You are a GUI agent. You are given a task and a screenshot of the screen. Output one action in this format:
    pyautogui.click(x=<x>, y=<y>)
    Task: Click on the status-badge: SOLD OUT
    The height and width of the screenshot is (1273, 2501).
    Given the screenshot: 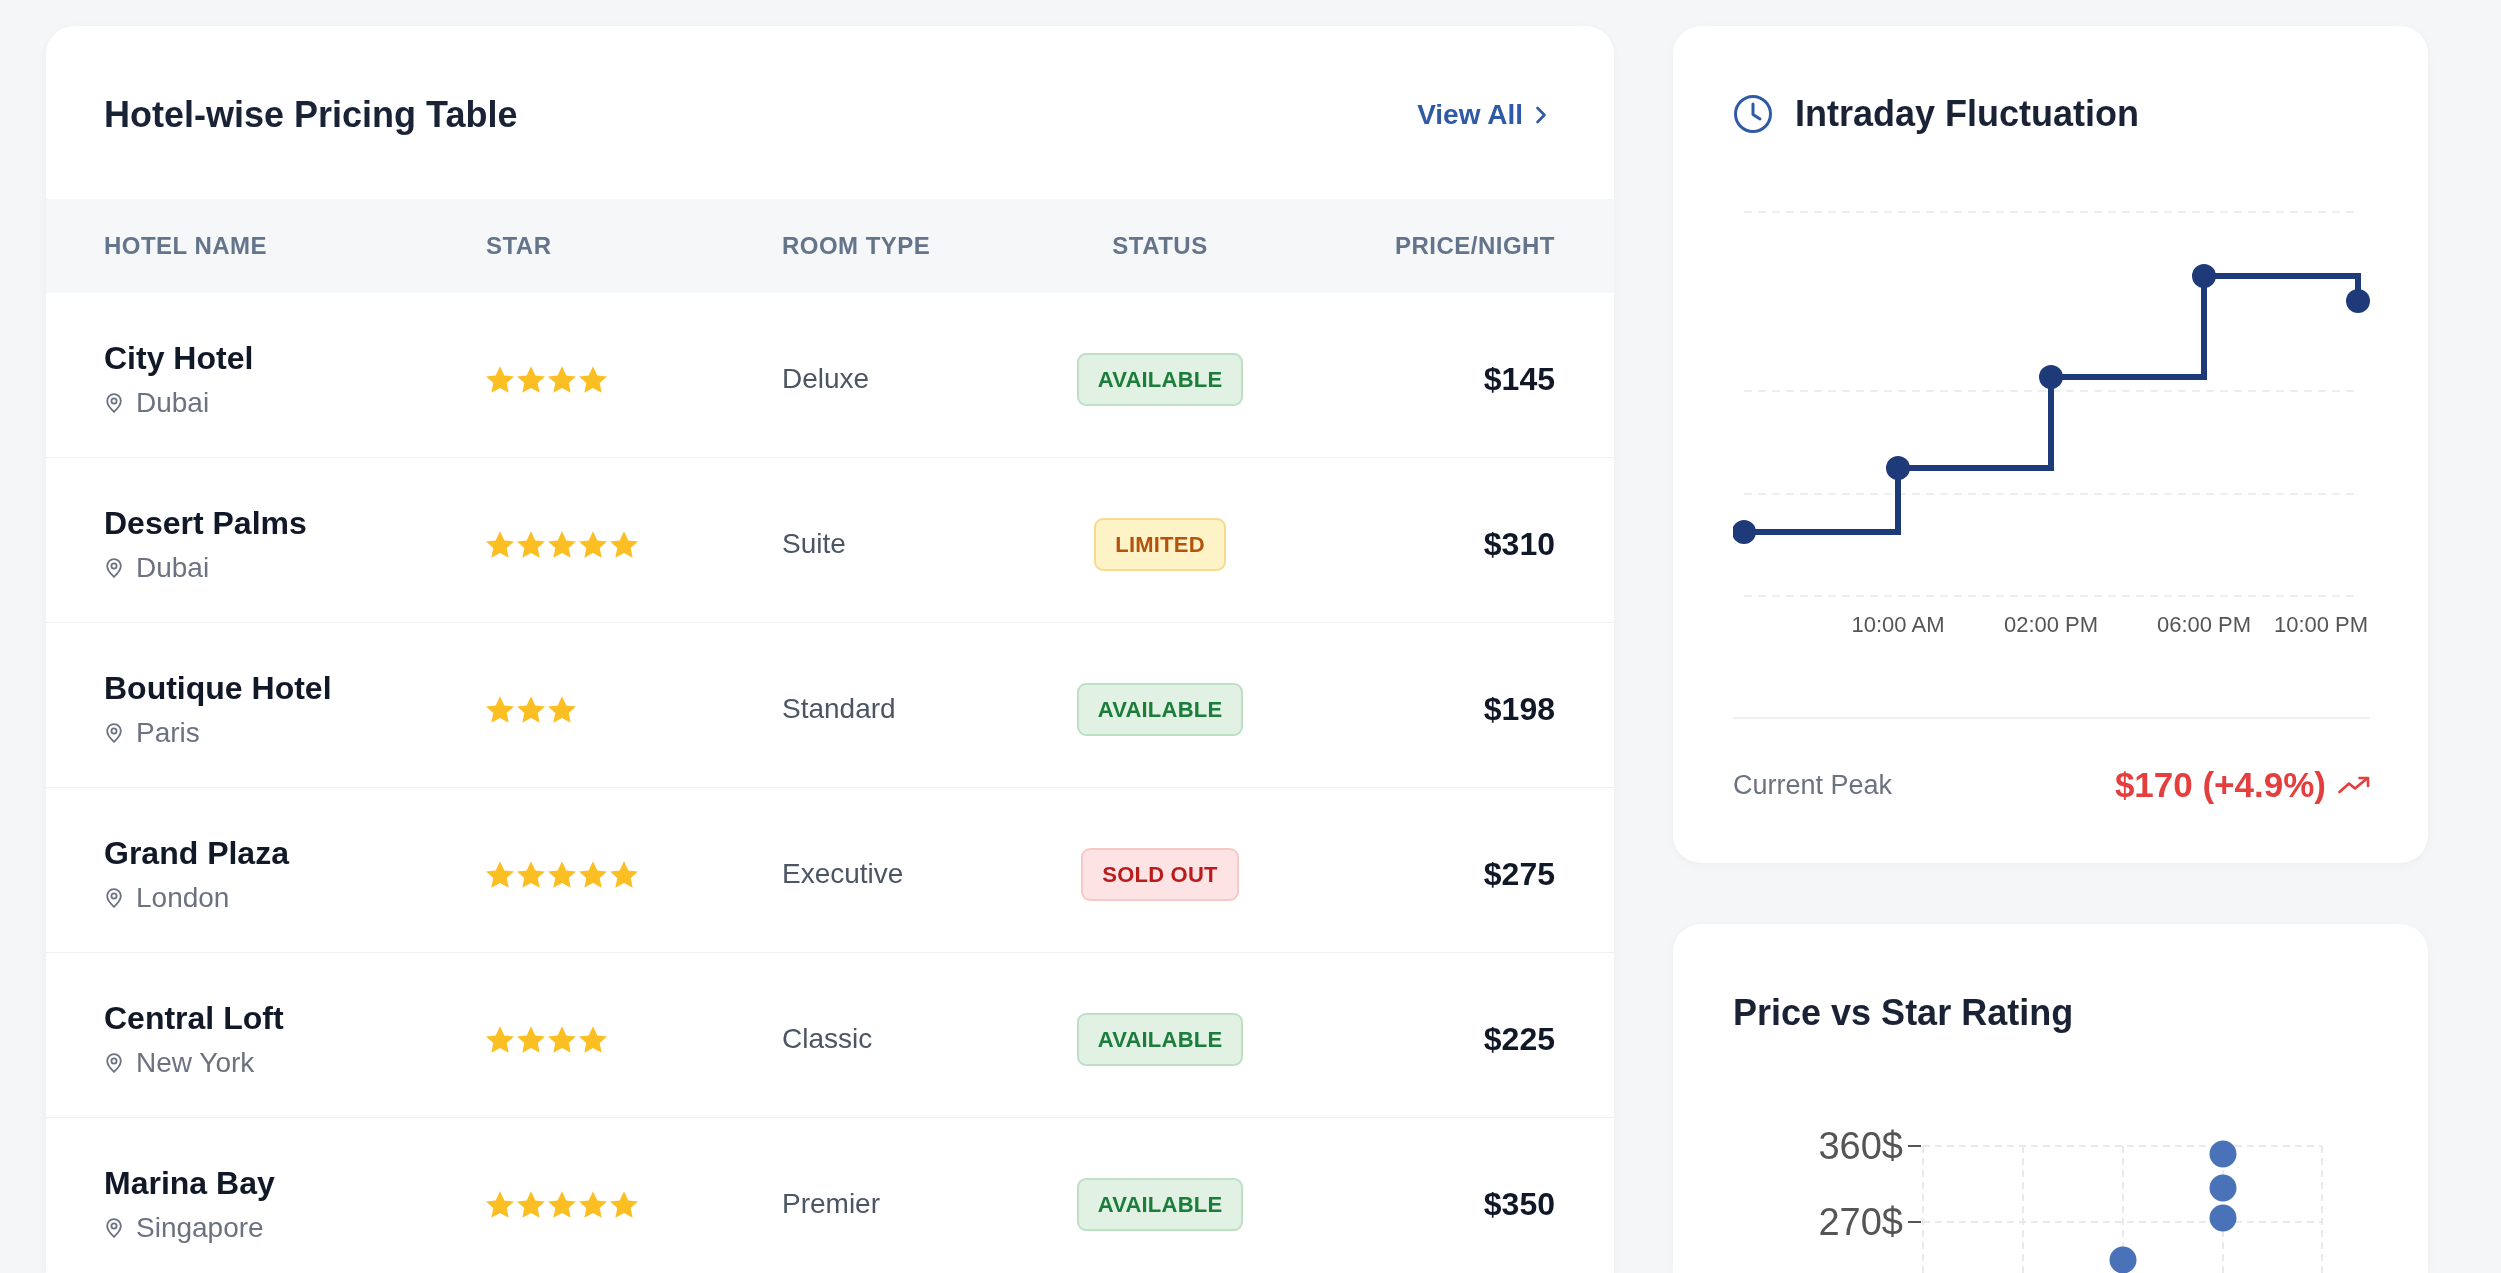 What is the action you would take?
    pyautogui.click(x=1160, y=874)
    